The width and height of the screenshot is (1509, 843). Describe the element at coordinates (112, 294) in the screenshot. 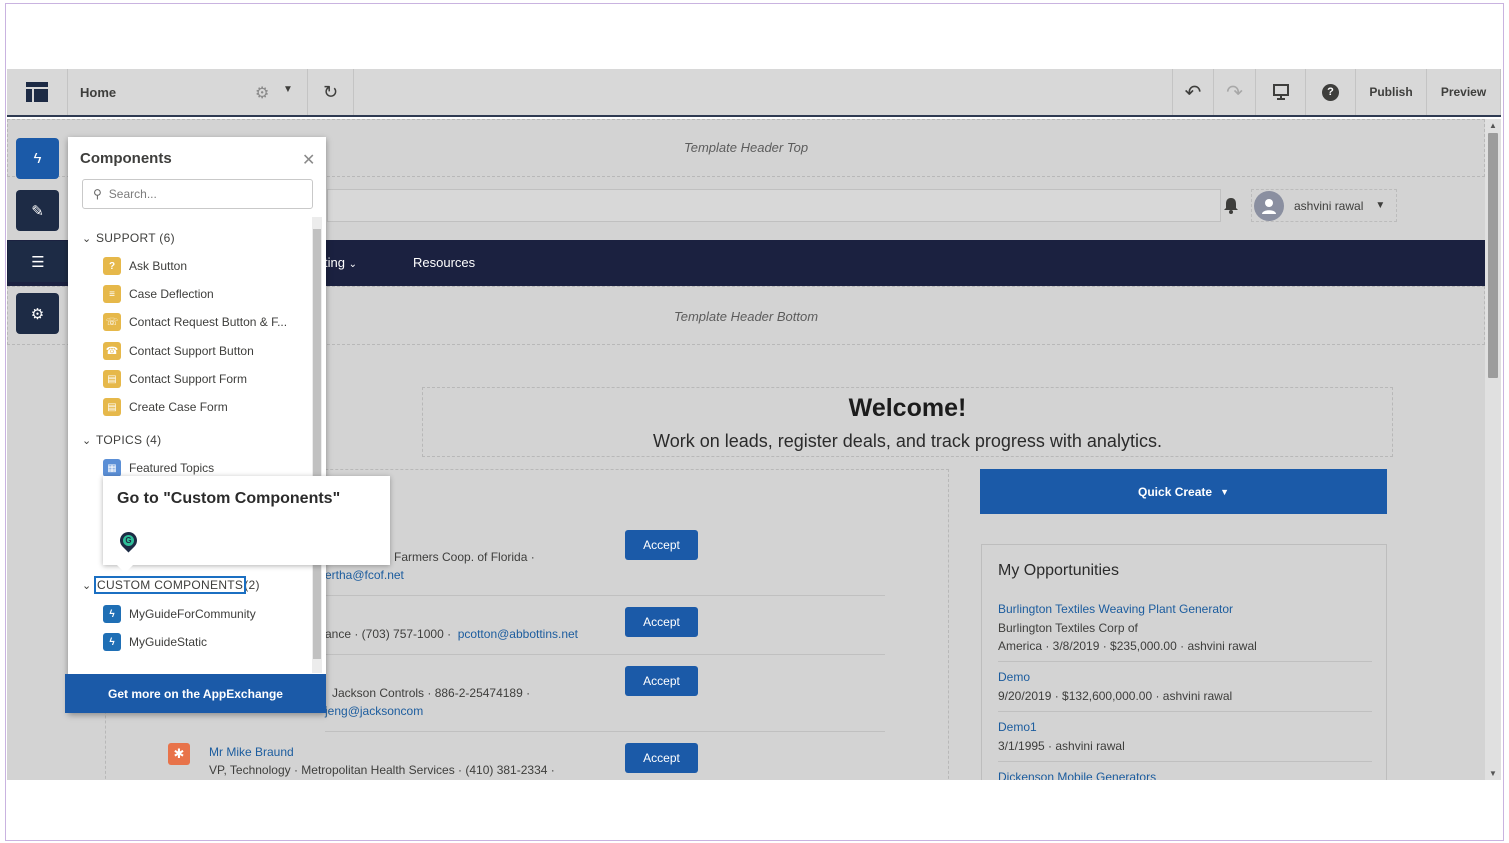

I see `case-deflection-icon: ≡` at that location.